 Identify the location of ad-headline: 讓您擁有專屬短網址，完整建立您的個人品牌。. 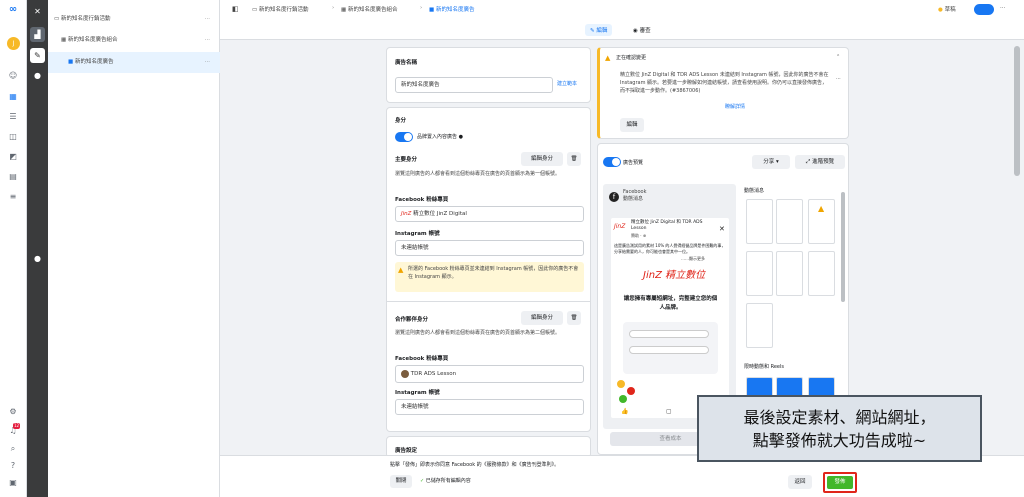
(670, 303).